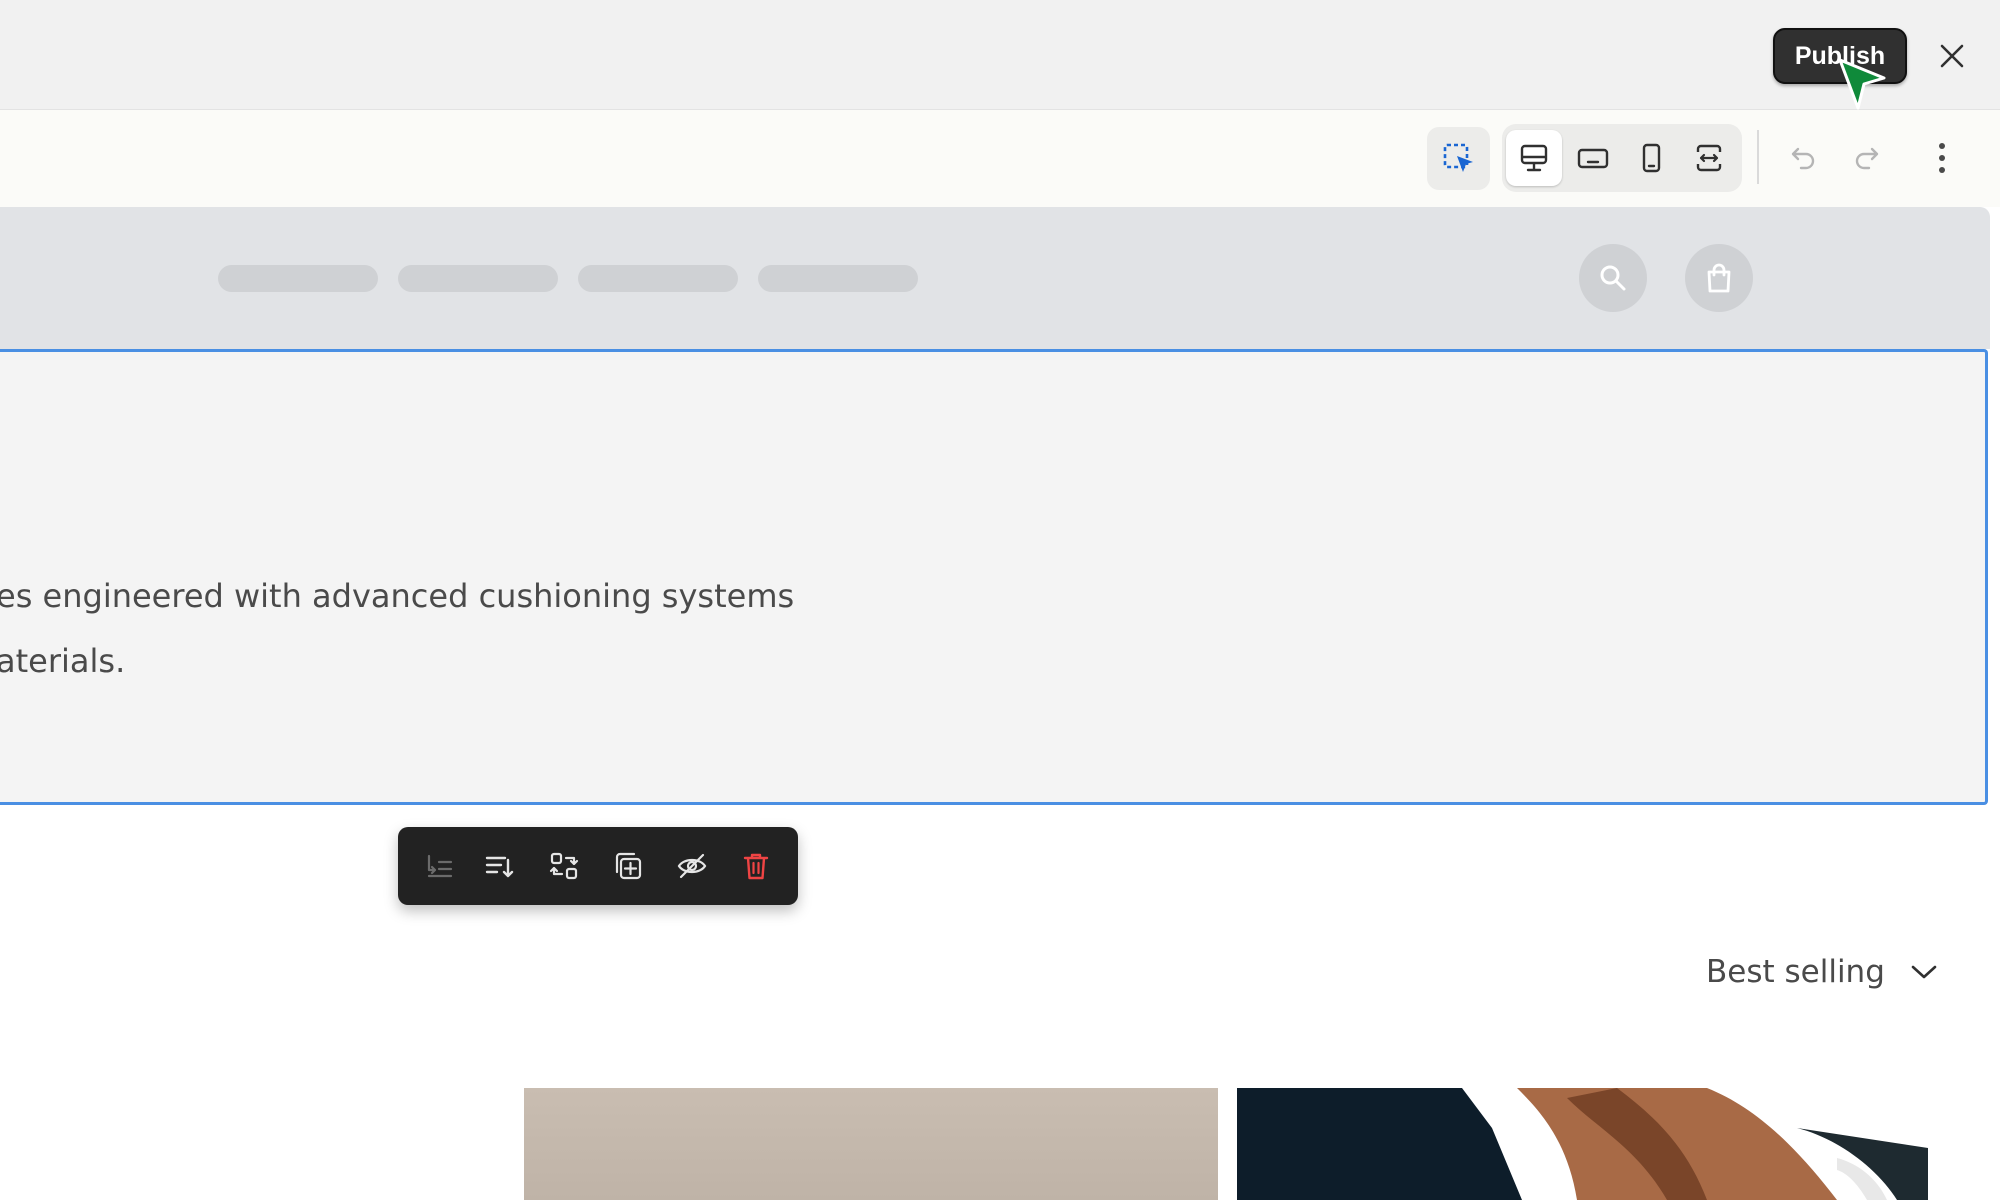  I want to click on toolbar-divider, so click(1758, 157).